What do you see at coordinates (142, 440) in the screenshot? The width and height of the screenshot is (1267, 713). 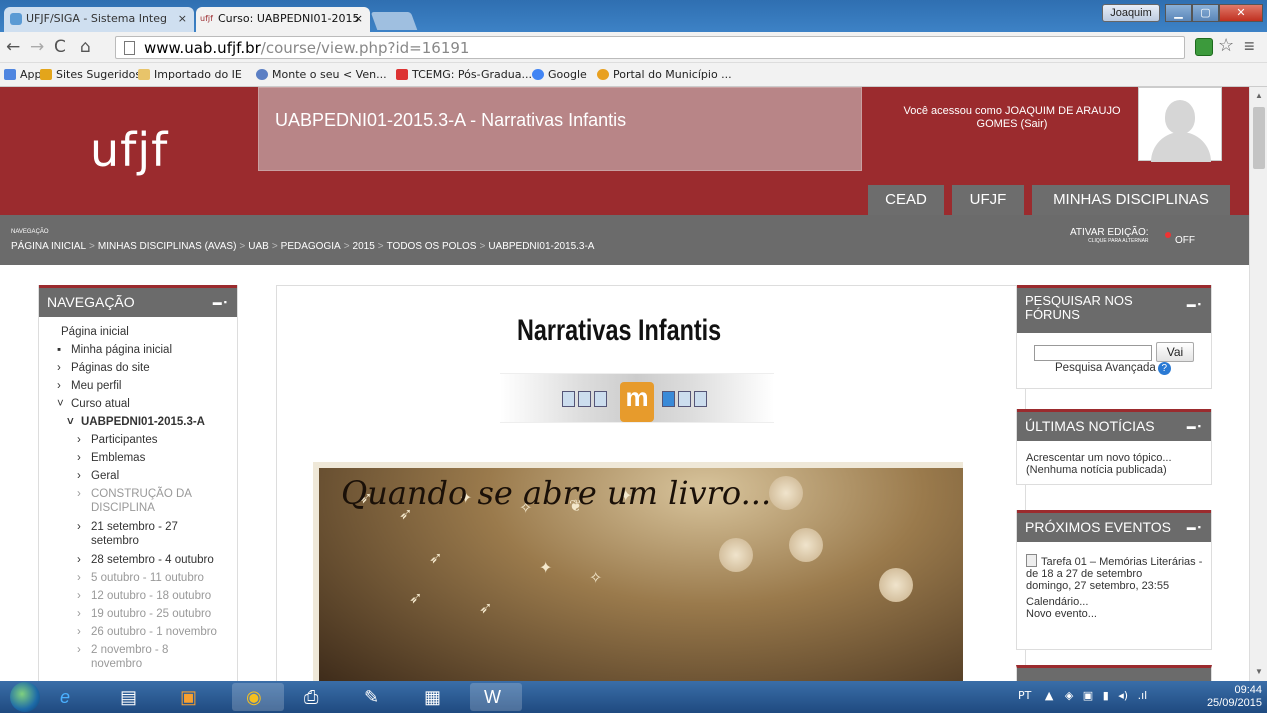 I see `sidebar-item: › Participantes` at bounding box center [142, 440].